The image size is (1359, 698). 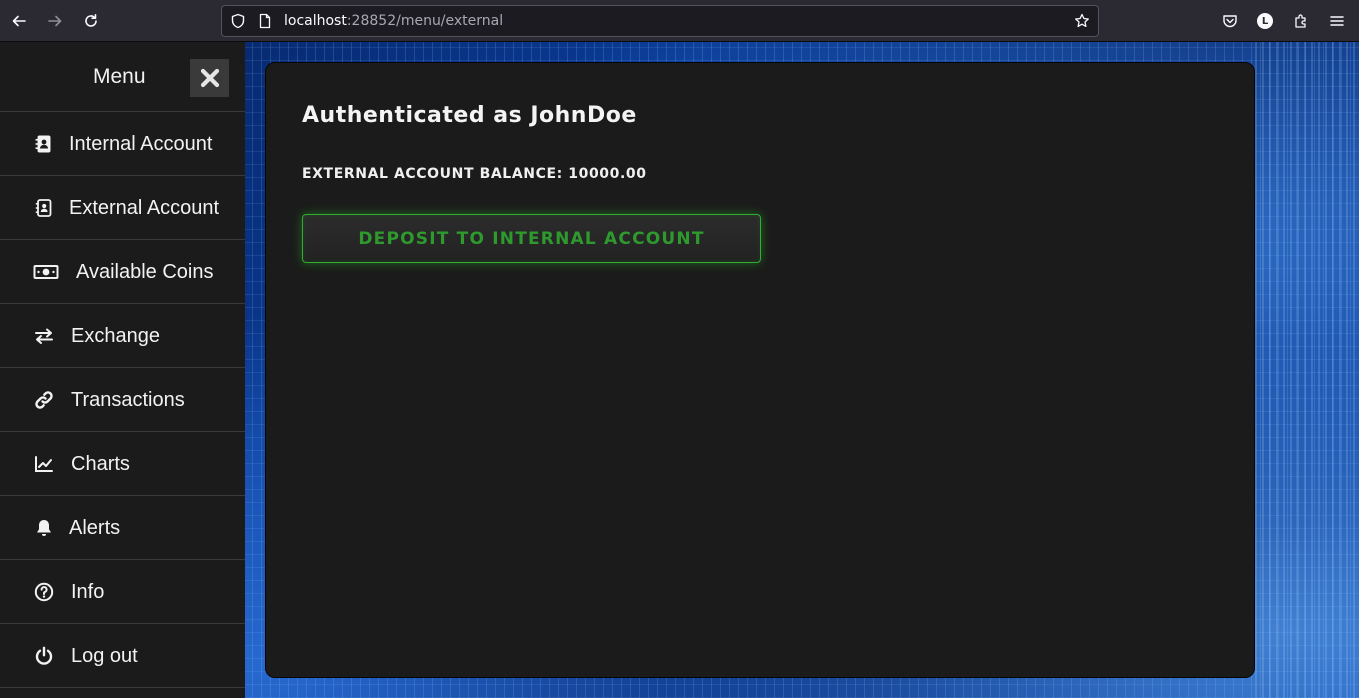 What do you see at coordinates (100, 463) in the screenshot?
I see `sidebar-item-label: Charts` at bounding box center [100, 463].